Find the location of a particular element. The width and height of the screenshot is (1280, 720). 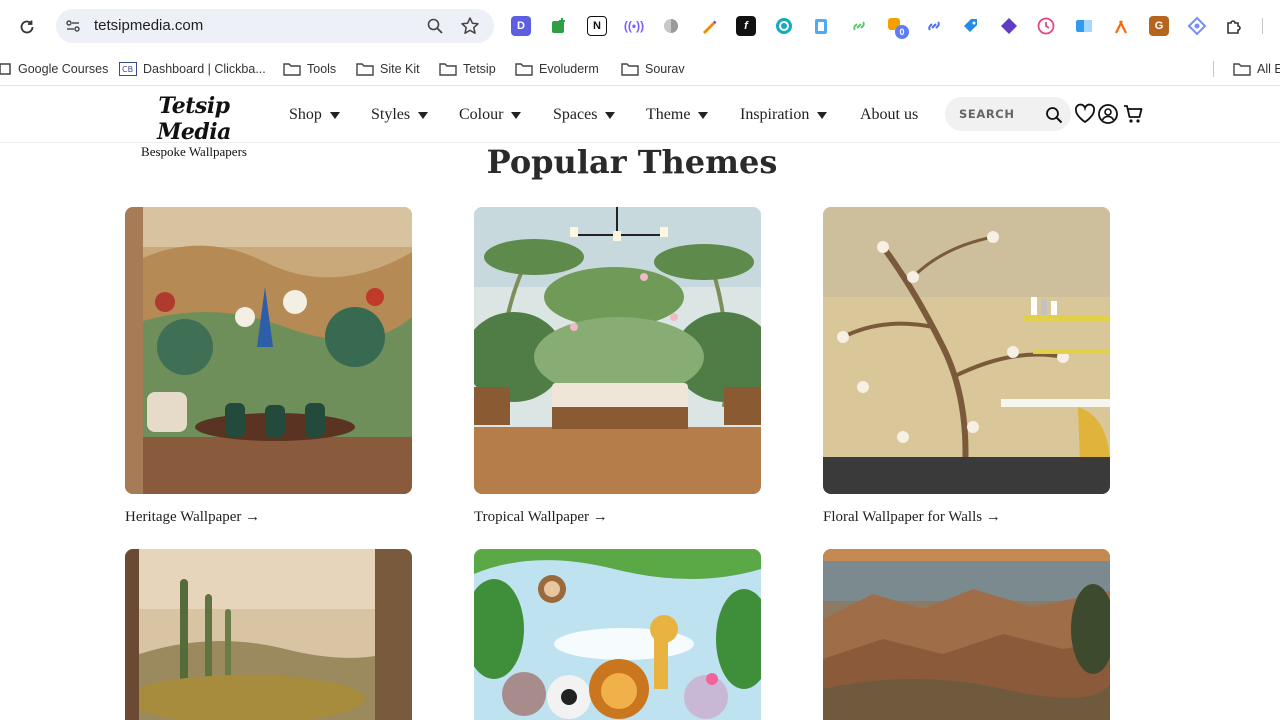

fx-icon: f is located at coordinates (746, 26).